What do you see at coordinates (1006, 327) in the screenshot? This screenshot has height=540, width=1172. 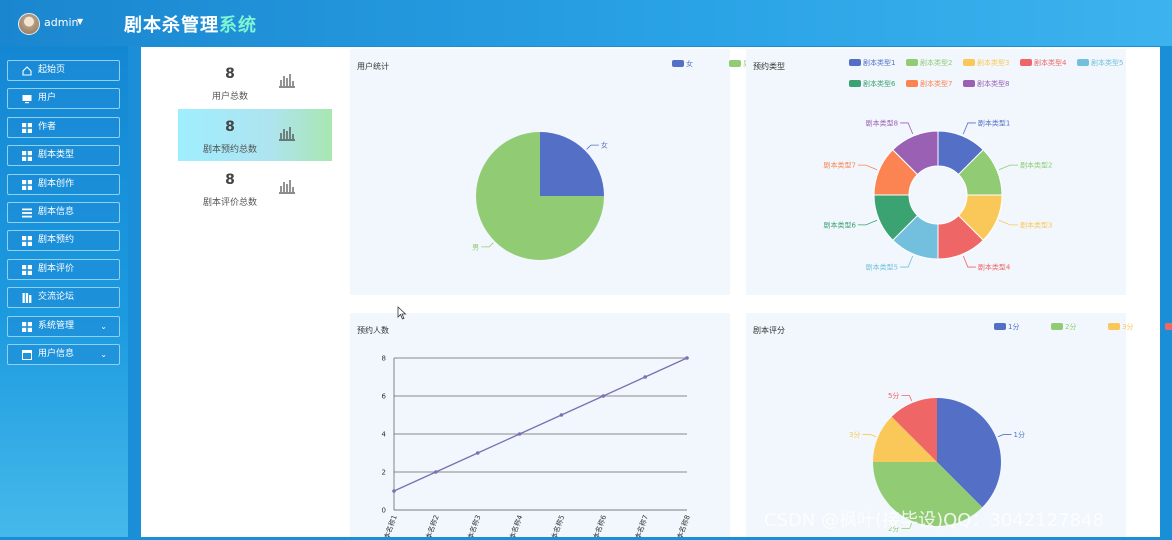 I see `legend-item: 1分` at bounding box center [1006, 327].